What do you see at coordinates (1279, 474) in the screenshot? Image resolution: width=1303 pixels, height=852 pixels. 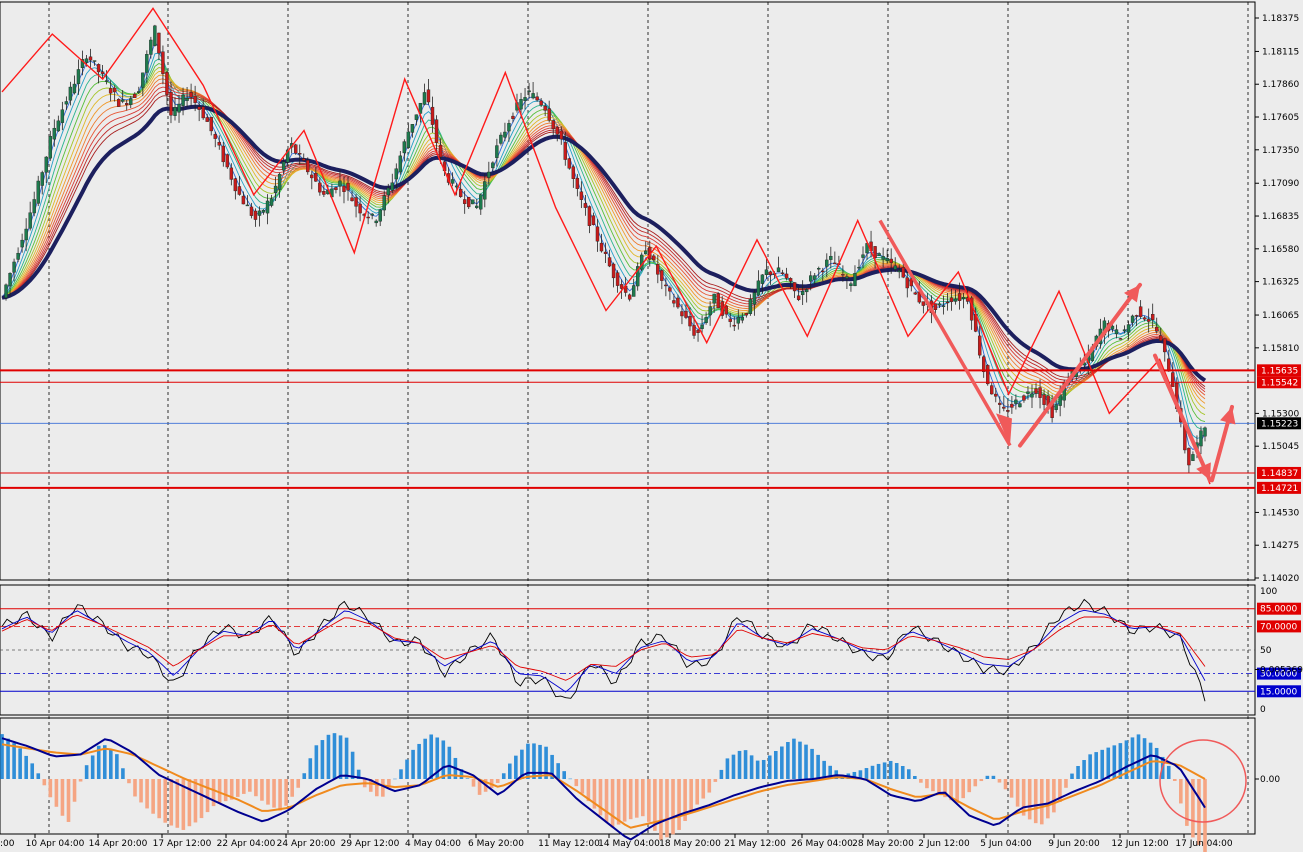 I see `level-tag-label: 1.14837` at bounding box center [1279, 474].